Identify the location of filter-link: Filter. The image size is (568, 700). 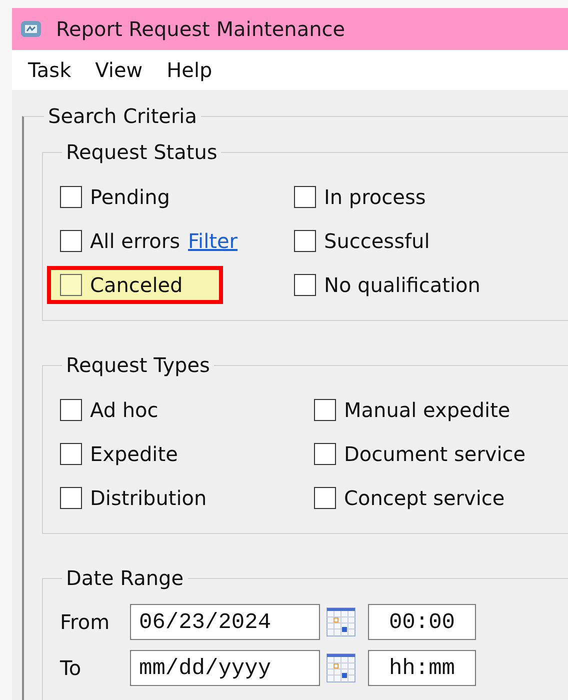
(213, 241).